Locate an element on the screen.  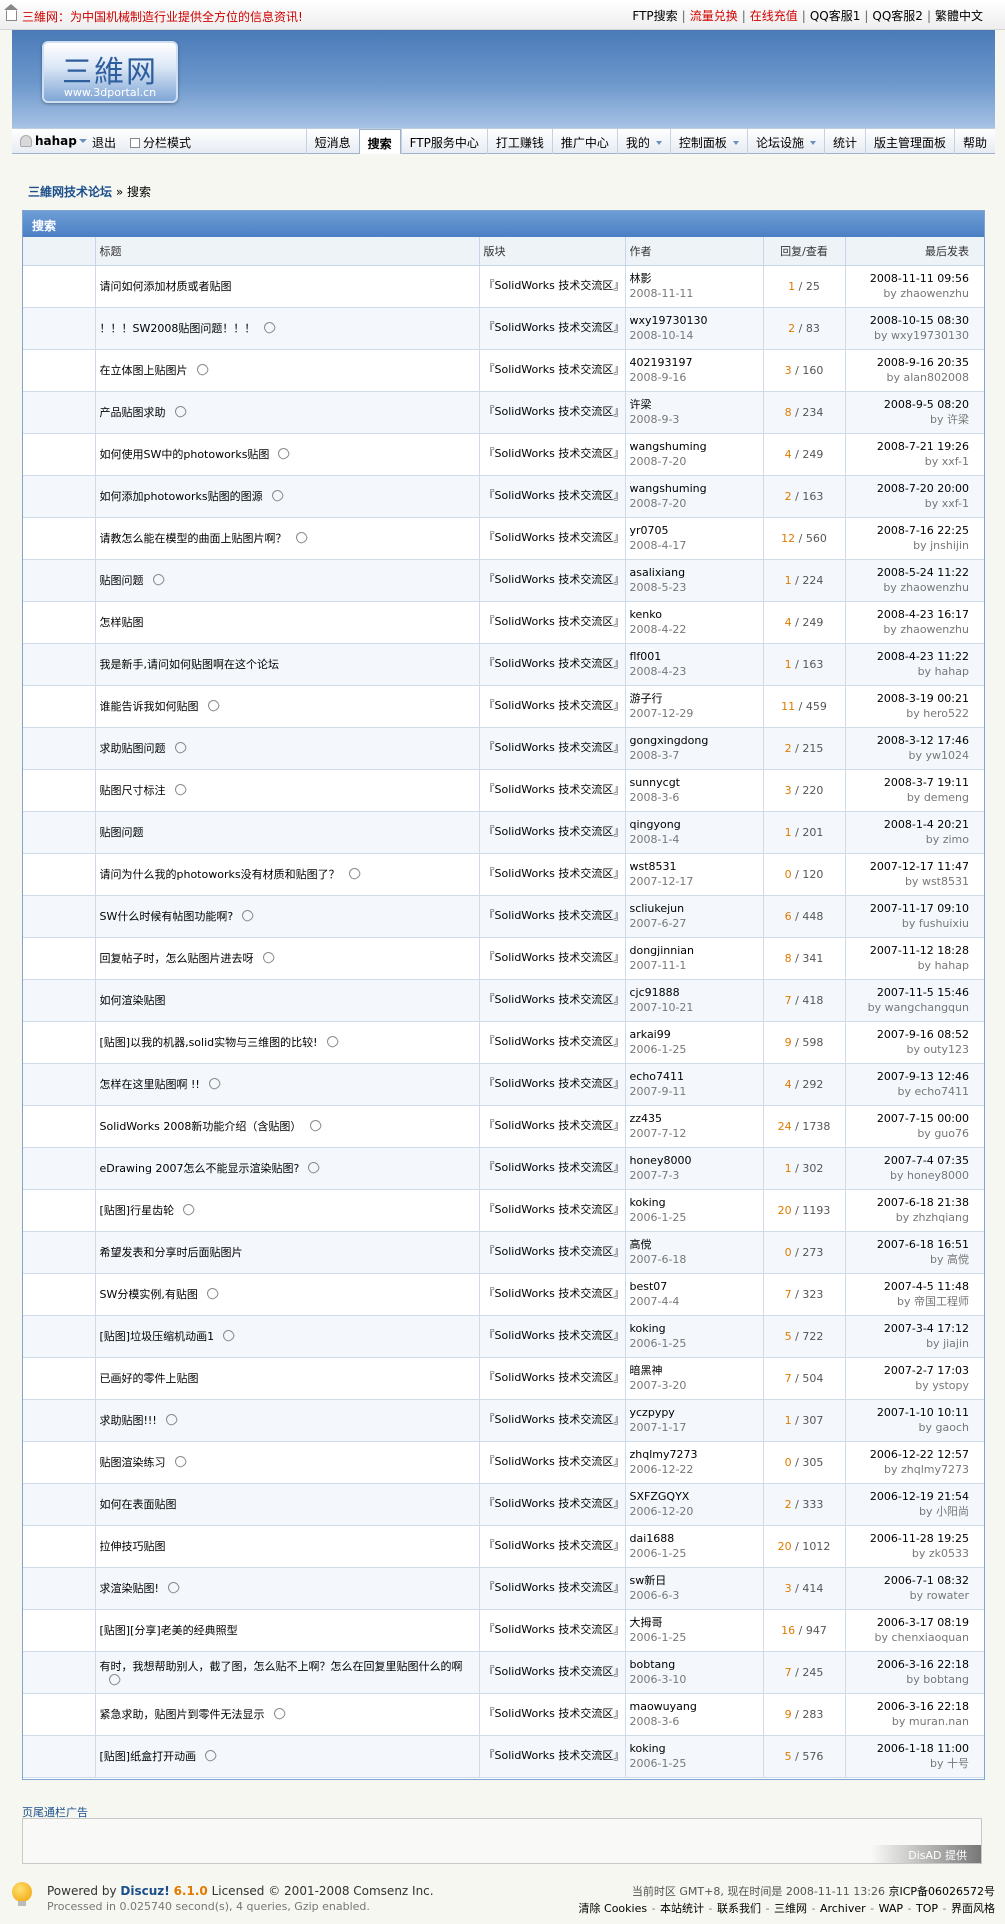
thread-subject-link: 拉伸技巧贴图 is located at coordinates (133, 1546).